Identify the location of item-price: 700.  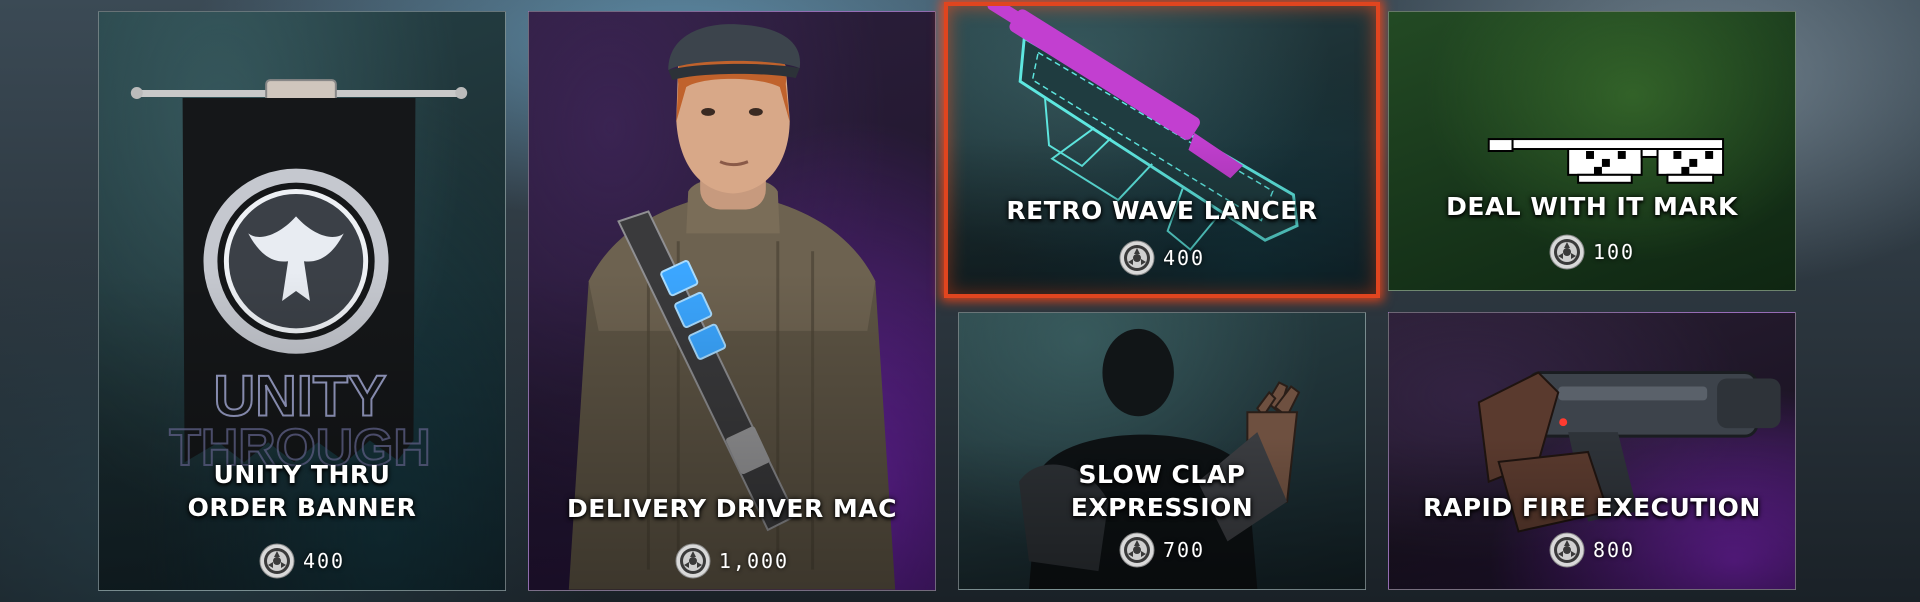
(1162, 550).